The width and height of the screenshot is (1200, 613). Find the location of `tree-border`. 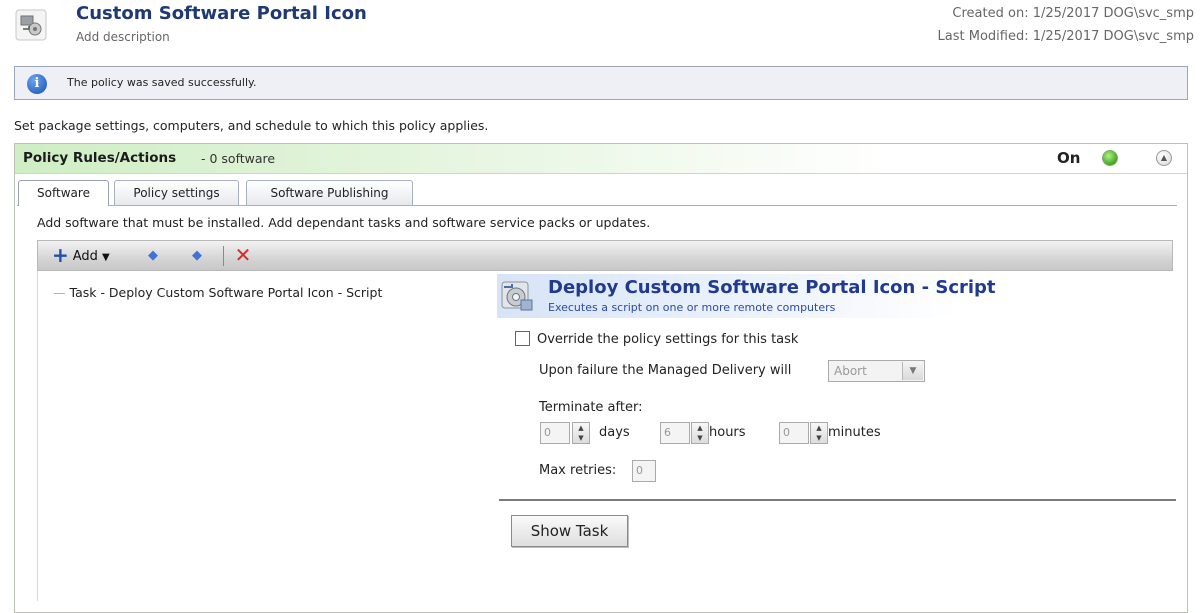

tree-border is located at coordinates (37, 436).